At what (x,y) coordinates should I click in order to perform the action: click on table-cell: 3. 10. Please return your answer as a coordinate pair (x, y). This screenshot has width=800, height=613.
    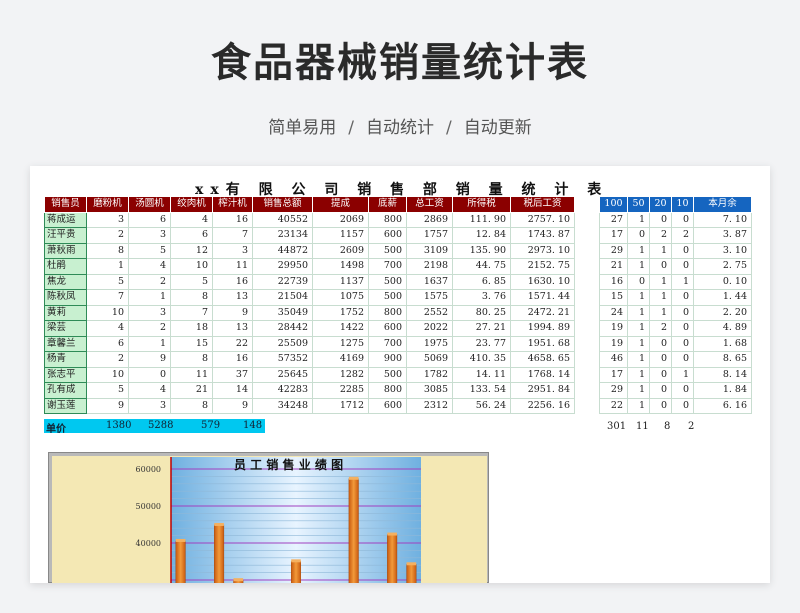
    Looking at the image, I should click on (722, 250).